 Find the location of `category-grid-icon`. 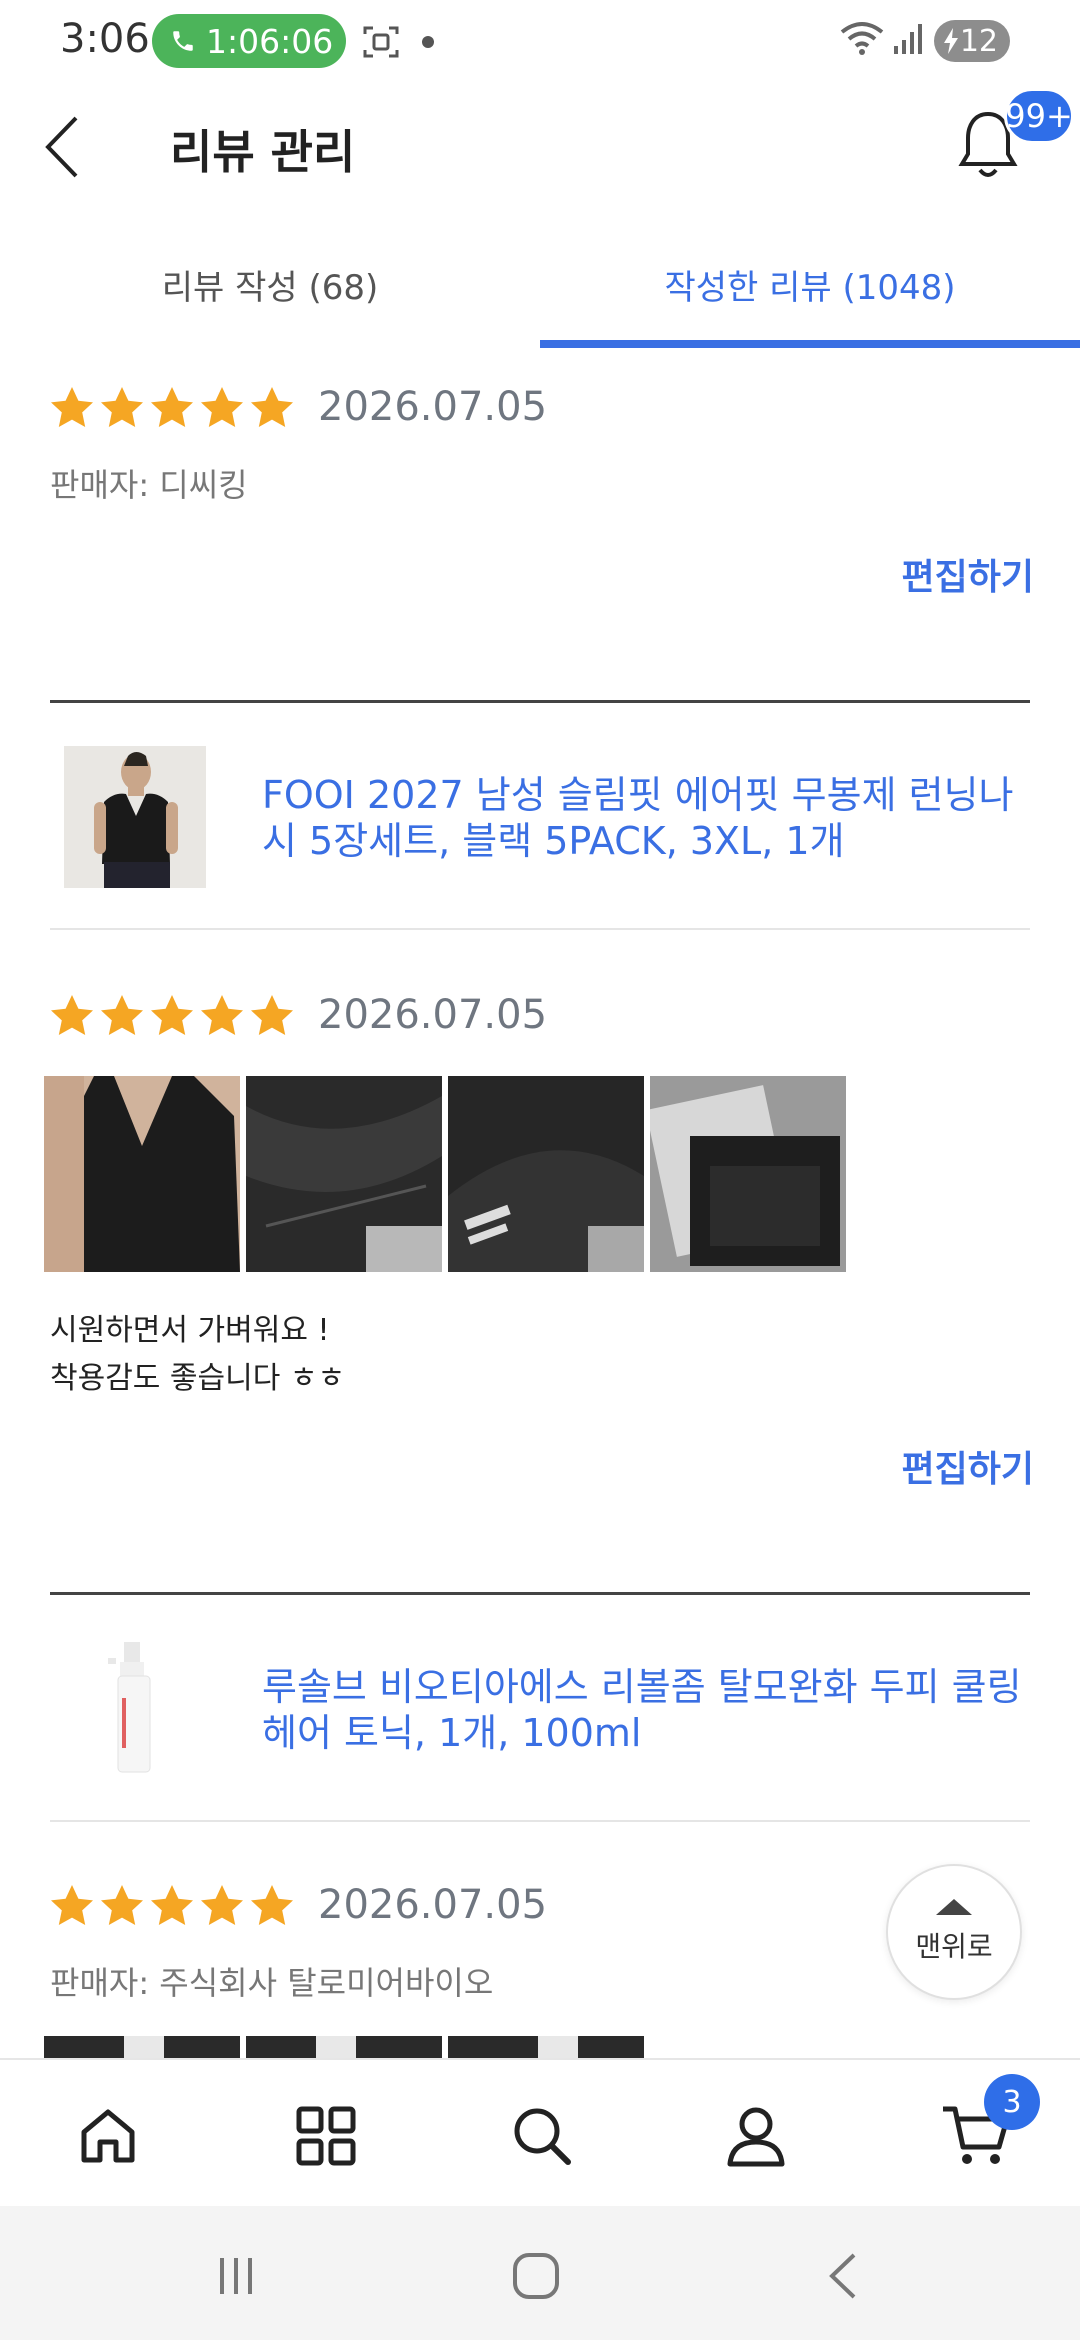

category-grid-icon is located at coordinates (326, 2136).